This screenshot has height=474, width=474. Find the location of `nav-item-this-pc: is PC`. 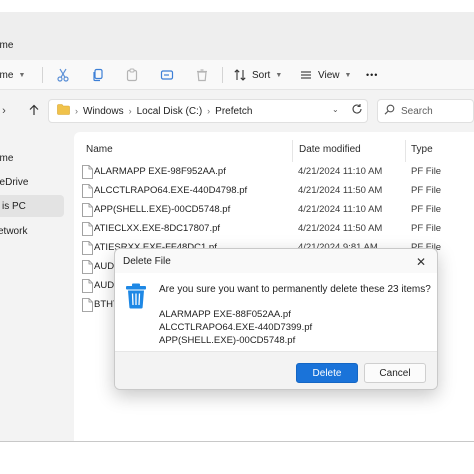

nav-item-this-pc: is PC is located at coordinates (32, 206).